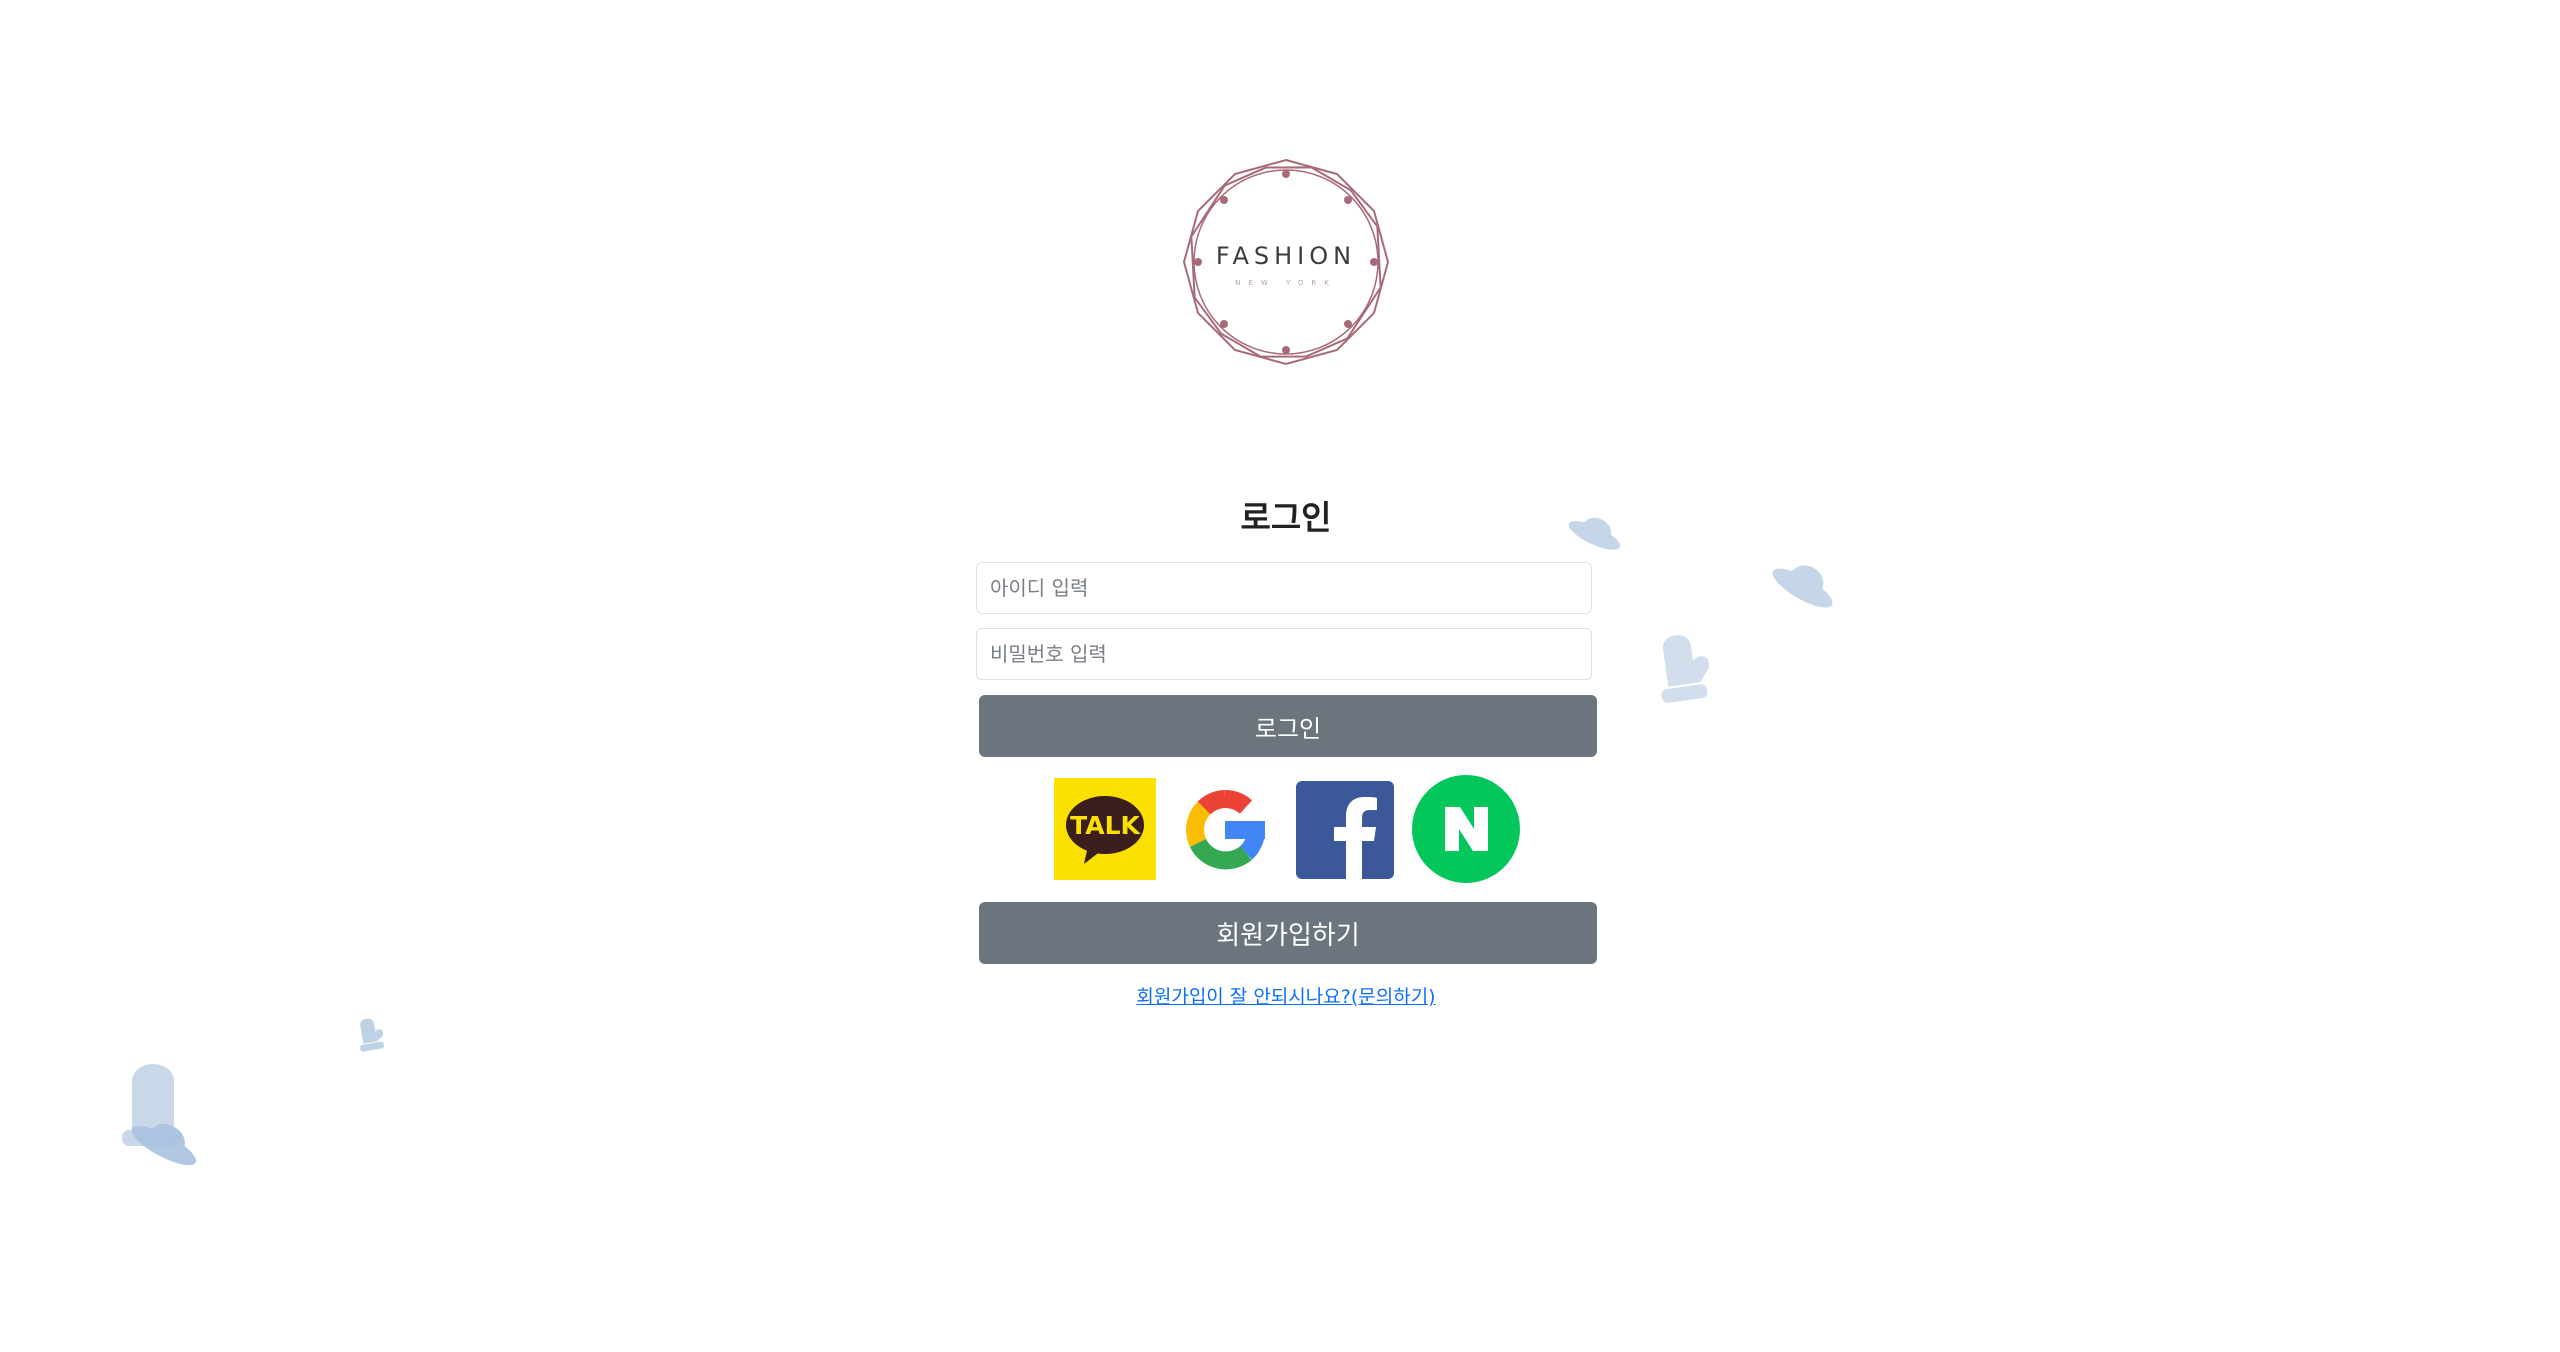 The height and width of the screenshot is (1352, 2560). I want to click on password-input, so click(1284, 654).